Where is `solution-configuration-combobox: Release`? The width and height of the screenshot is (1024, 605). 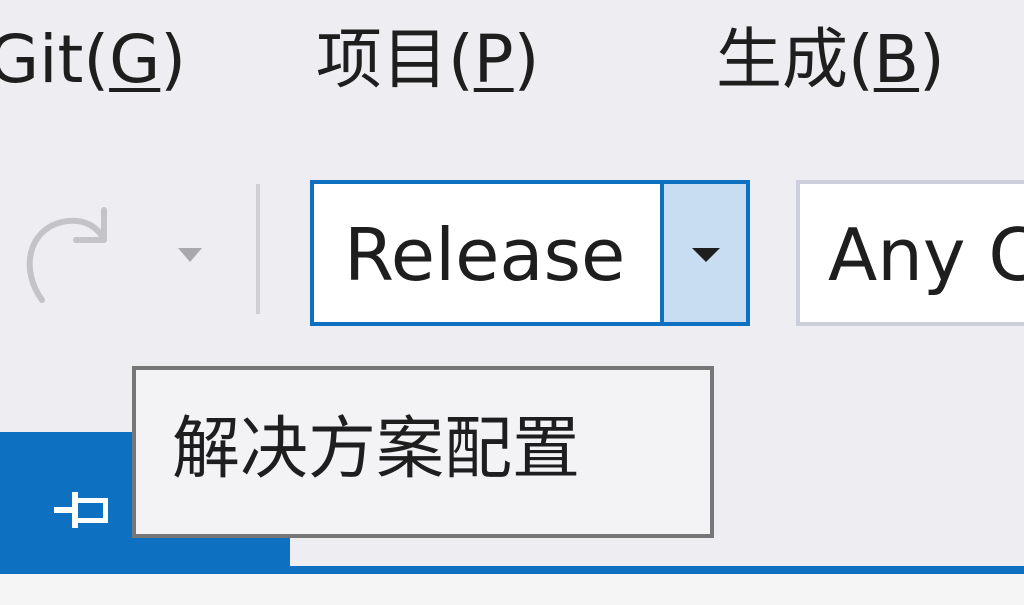 solution-configuration-combobox: Release is located at coordinates (530, 253).